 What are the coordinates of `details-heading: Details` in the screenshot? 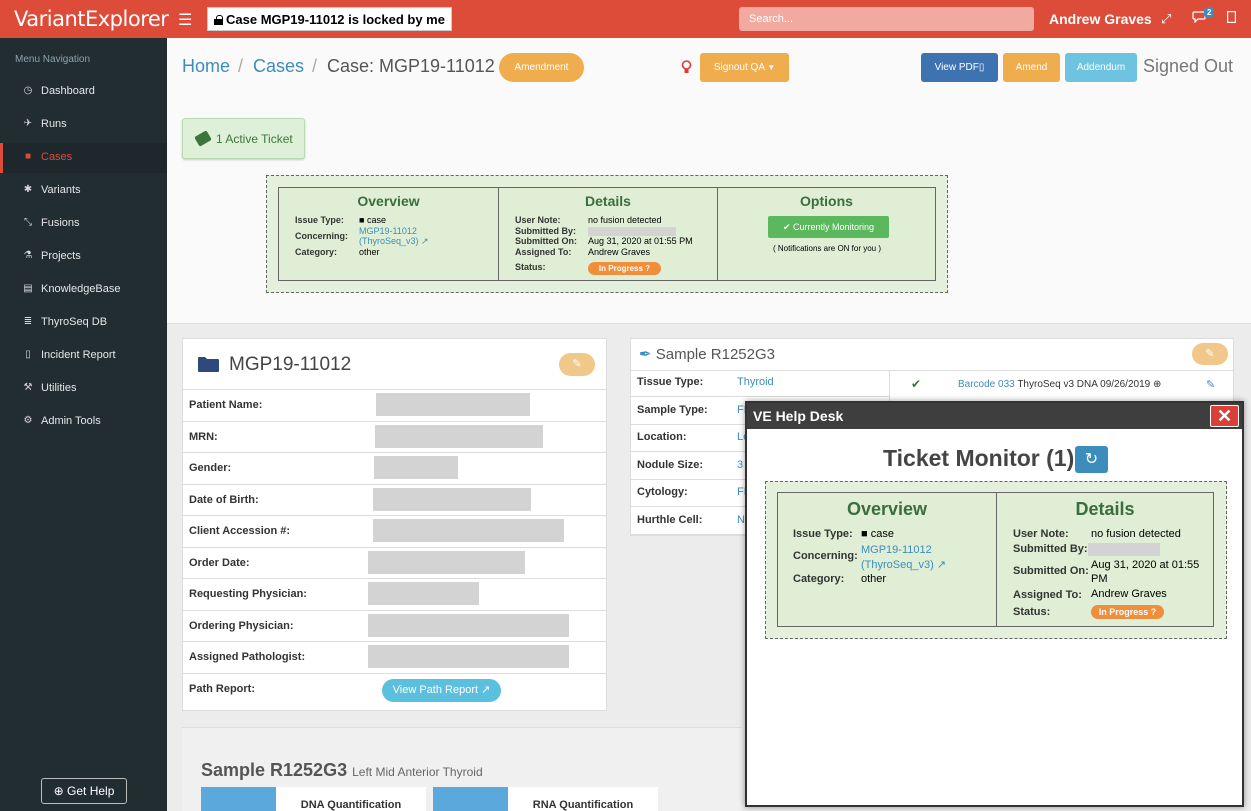 It's located at (608, 201).